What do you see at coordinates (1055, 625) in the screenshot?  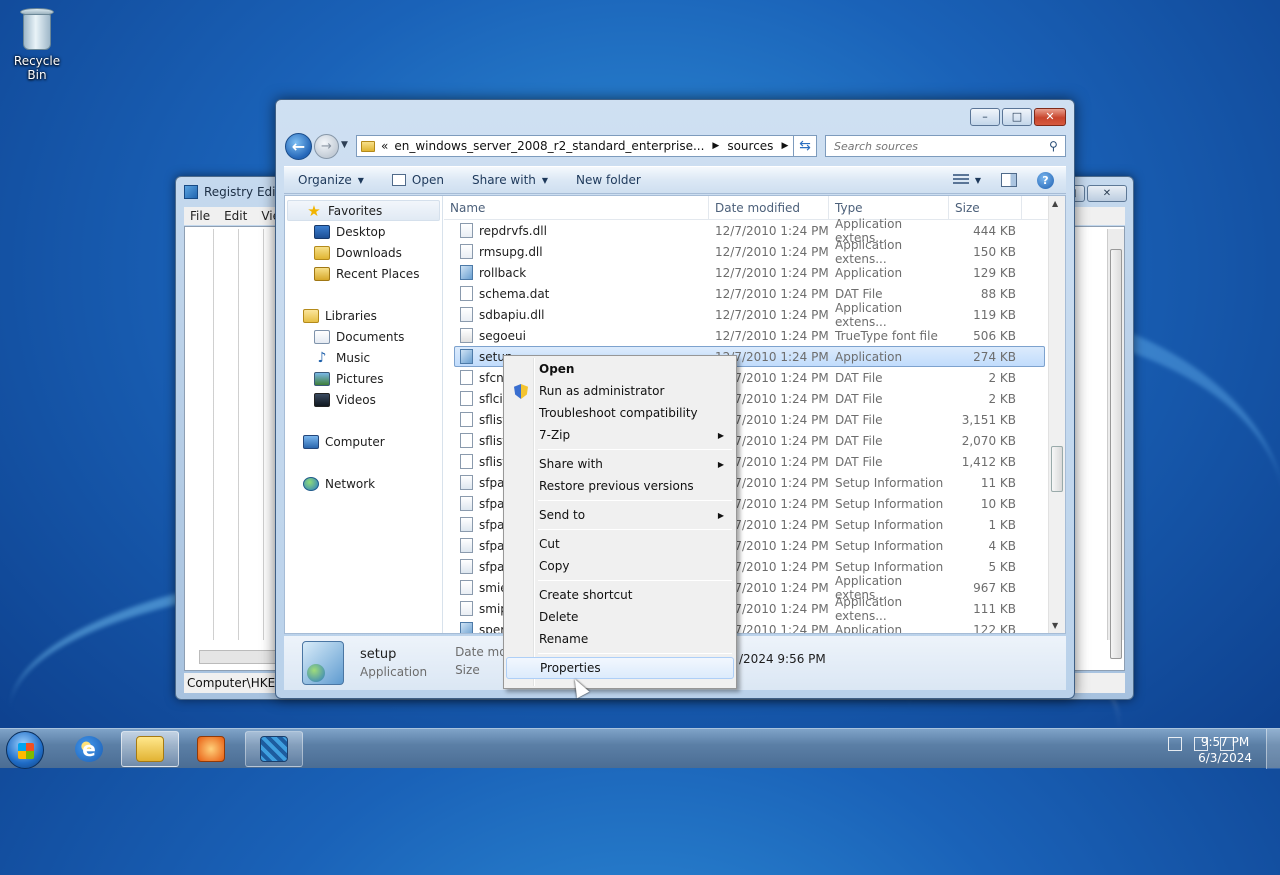 I see `scroll-down-icon: ▼` at bounding box center [1055, 625].